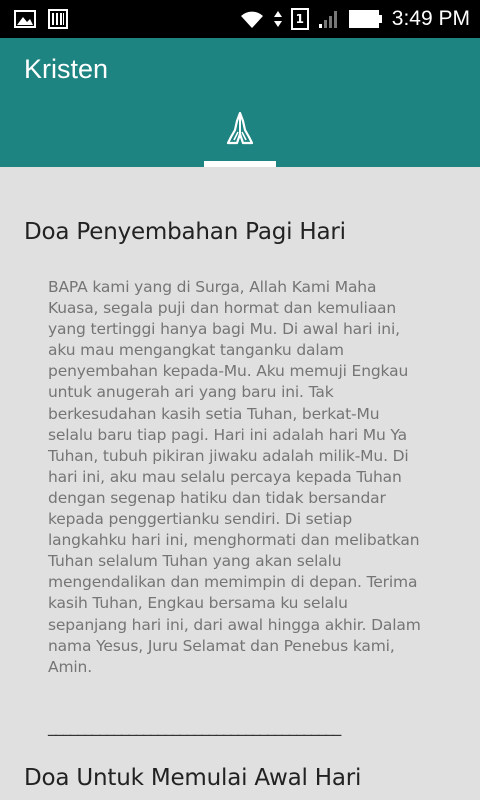  Describe the element at coordinates (25, 19) in the screenshot. I see `image-icon` at that location.